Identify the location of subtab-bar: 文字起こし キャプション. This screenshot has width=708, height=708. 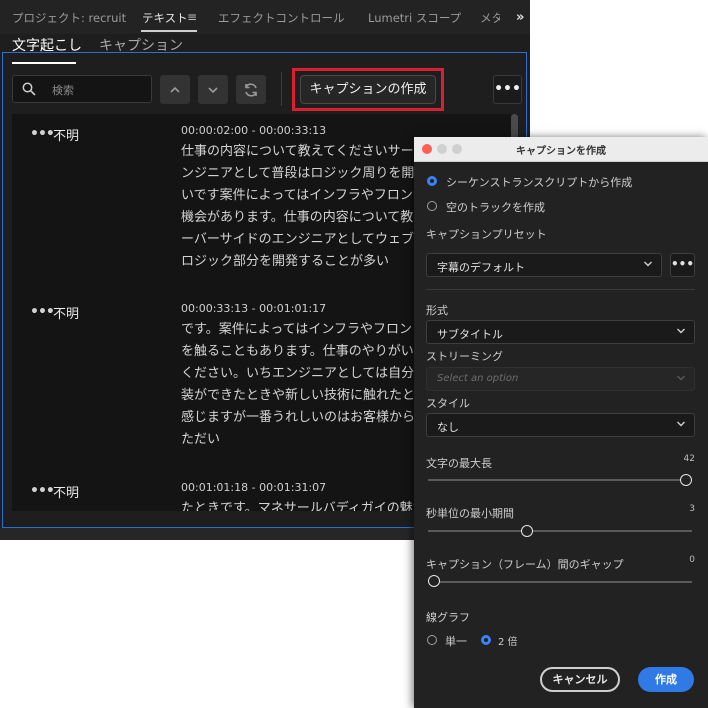
(265, 50).